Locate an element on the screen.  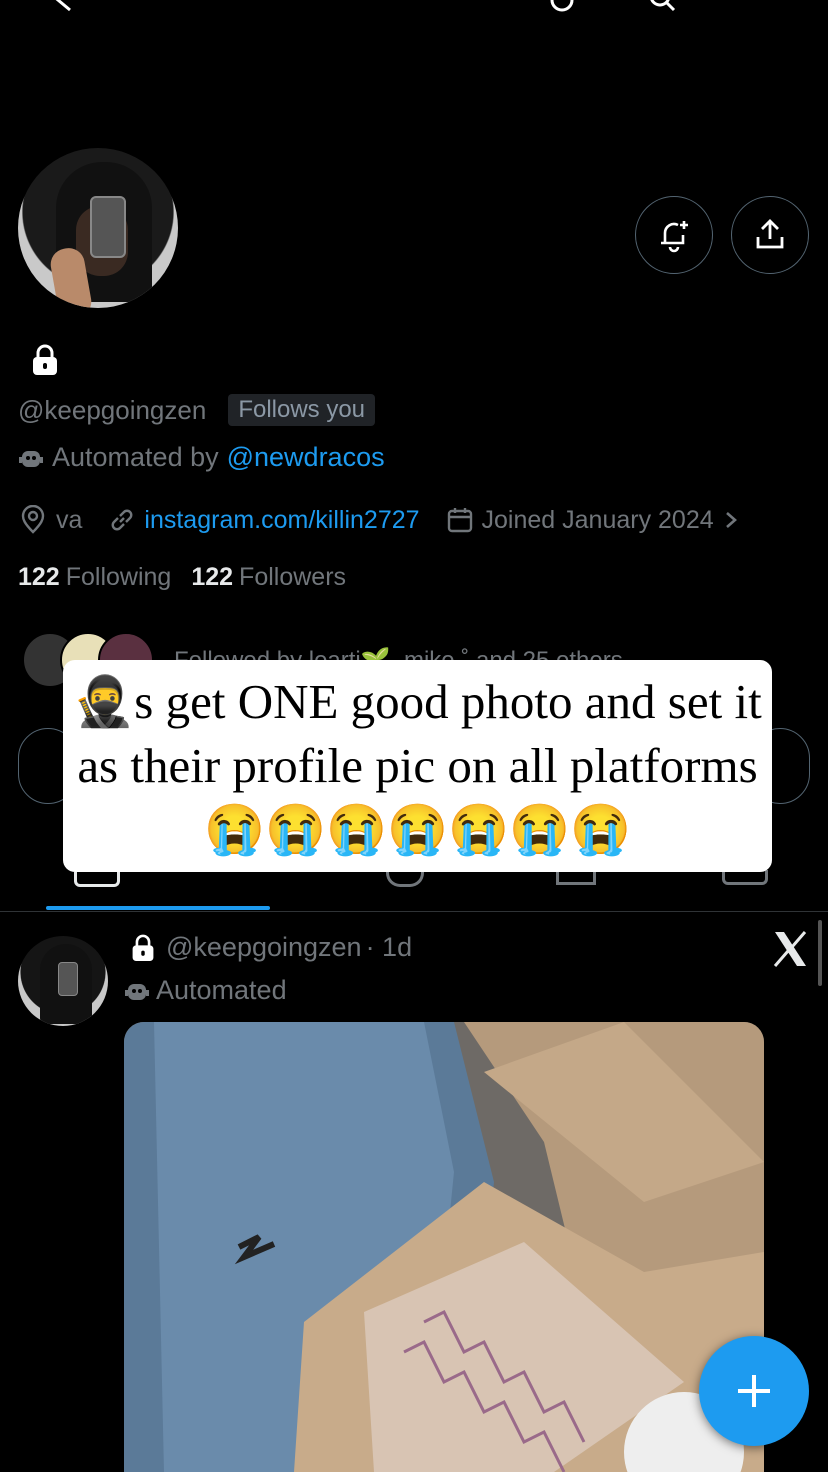
tab-media-icon is located at coordinates (576, 877).